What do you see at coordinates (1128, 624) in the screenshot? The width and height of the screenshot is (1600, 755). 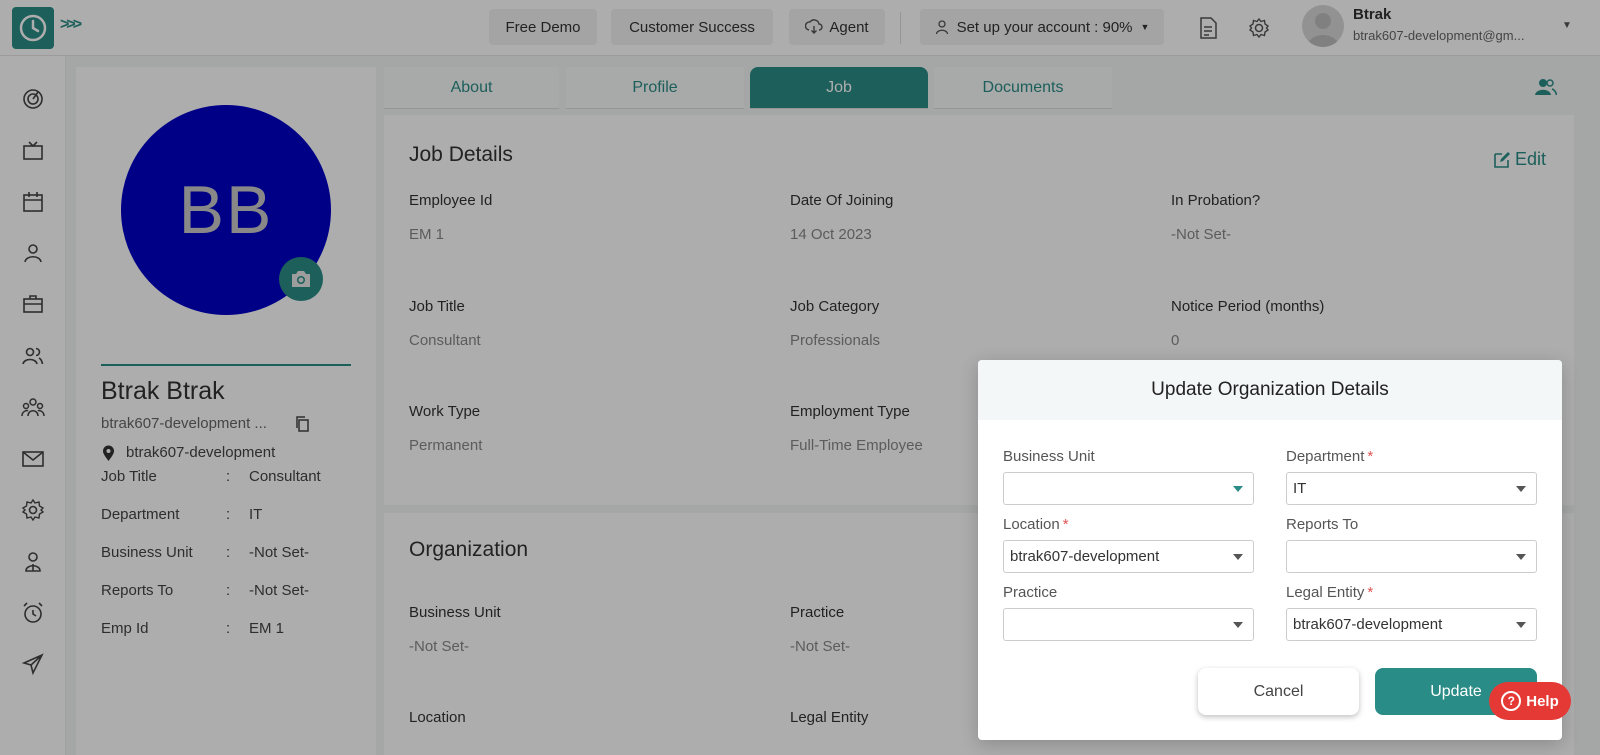 I see `practice-select` at bounding box center [1128, 624].